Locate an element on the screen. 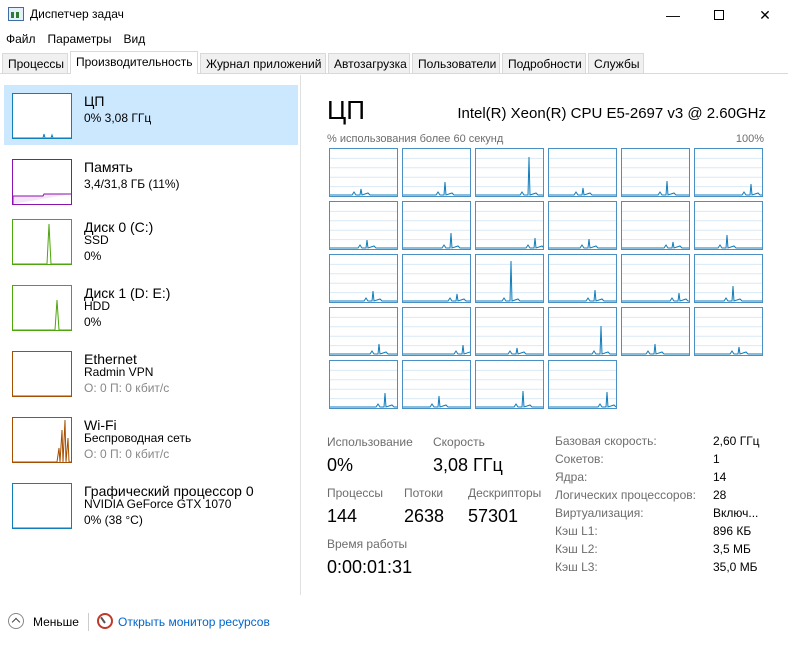  tab-services: Службы is located at coordinates (616, 63).